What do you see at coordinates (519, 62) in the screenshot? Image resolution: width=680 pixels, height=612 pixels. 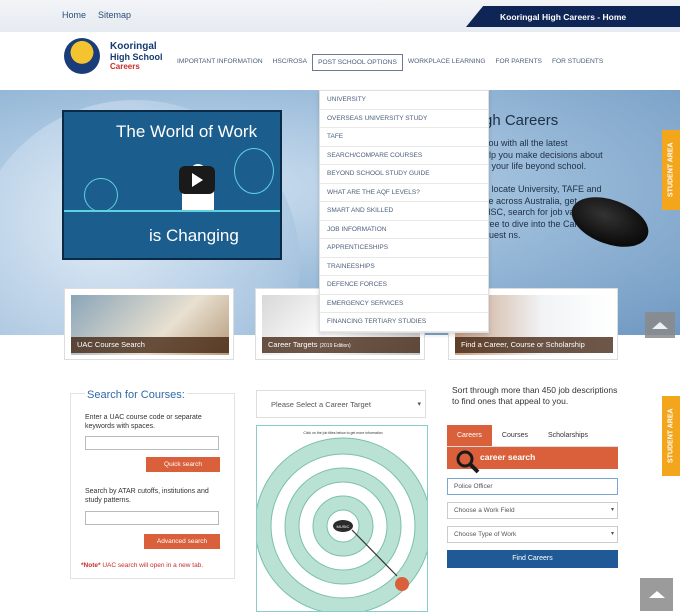 I see `nav-for-parents: FOR PARENTS` at bounding box center [519, 62].